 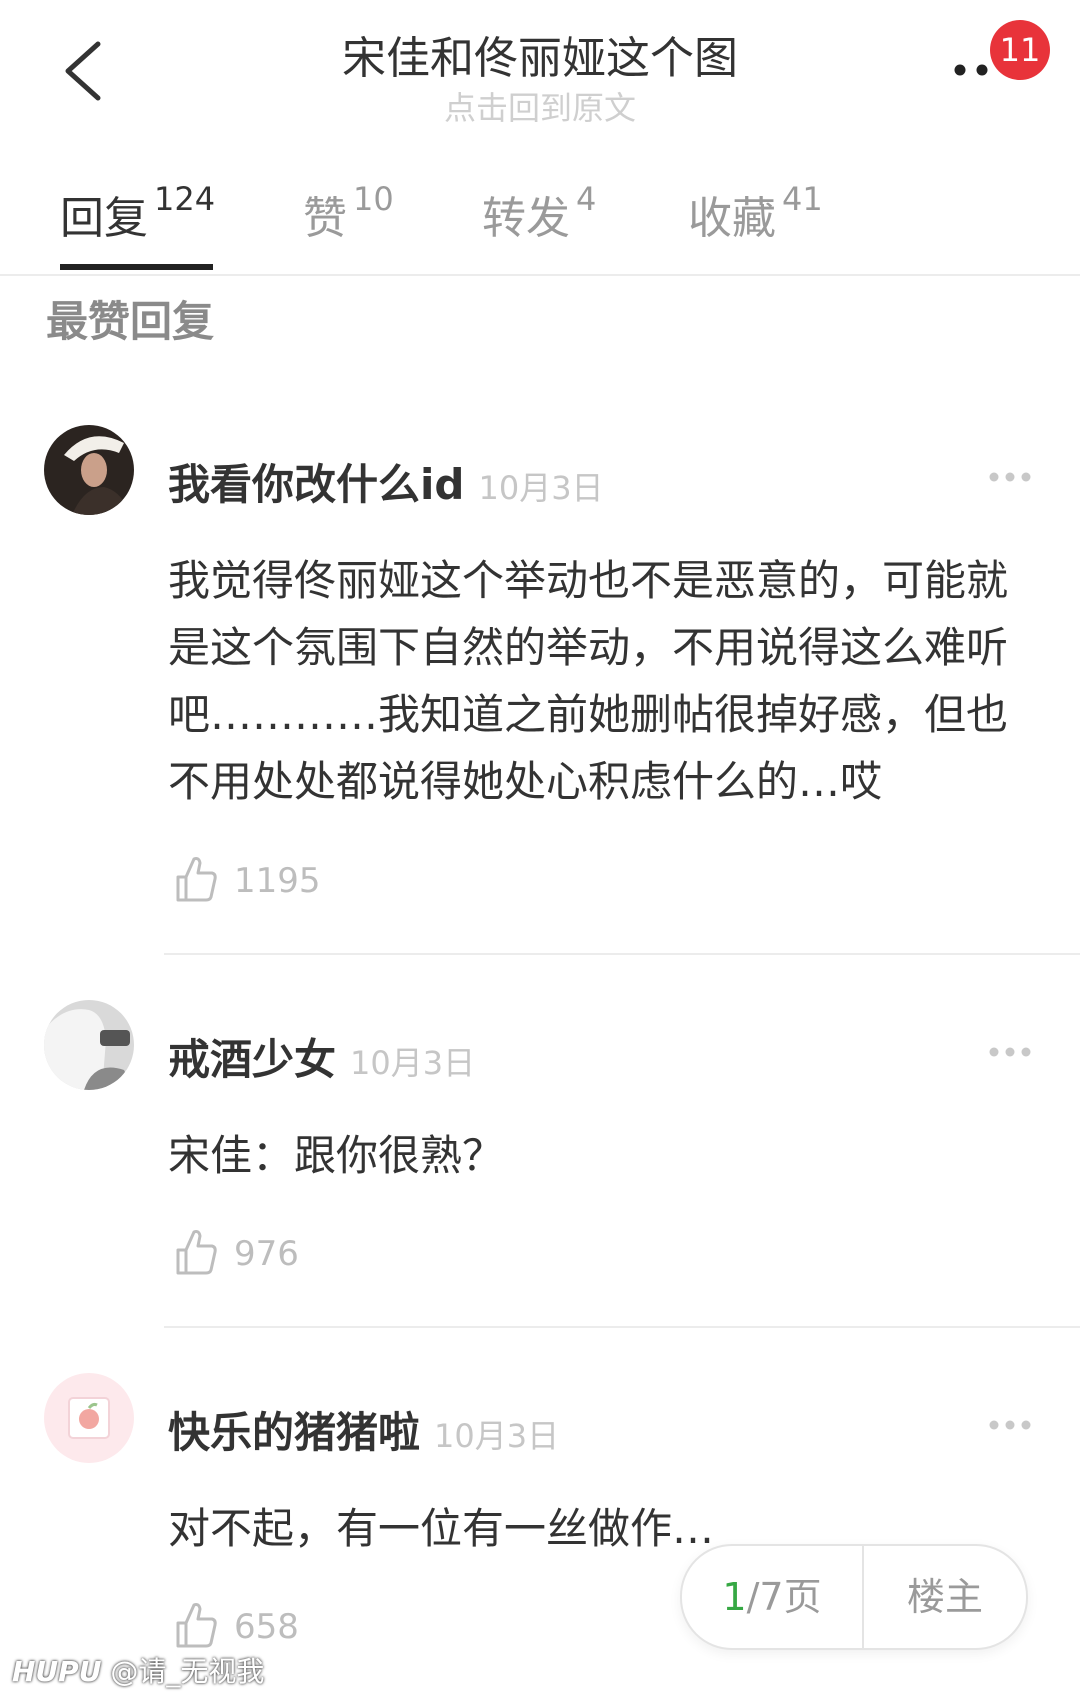 What do you see at coordinates (266, 1627) in the screenshot?
I see `like-count: 658` at bounding box center [266, 1627].